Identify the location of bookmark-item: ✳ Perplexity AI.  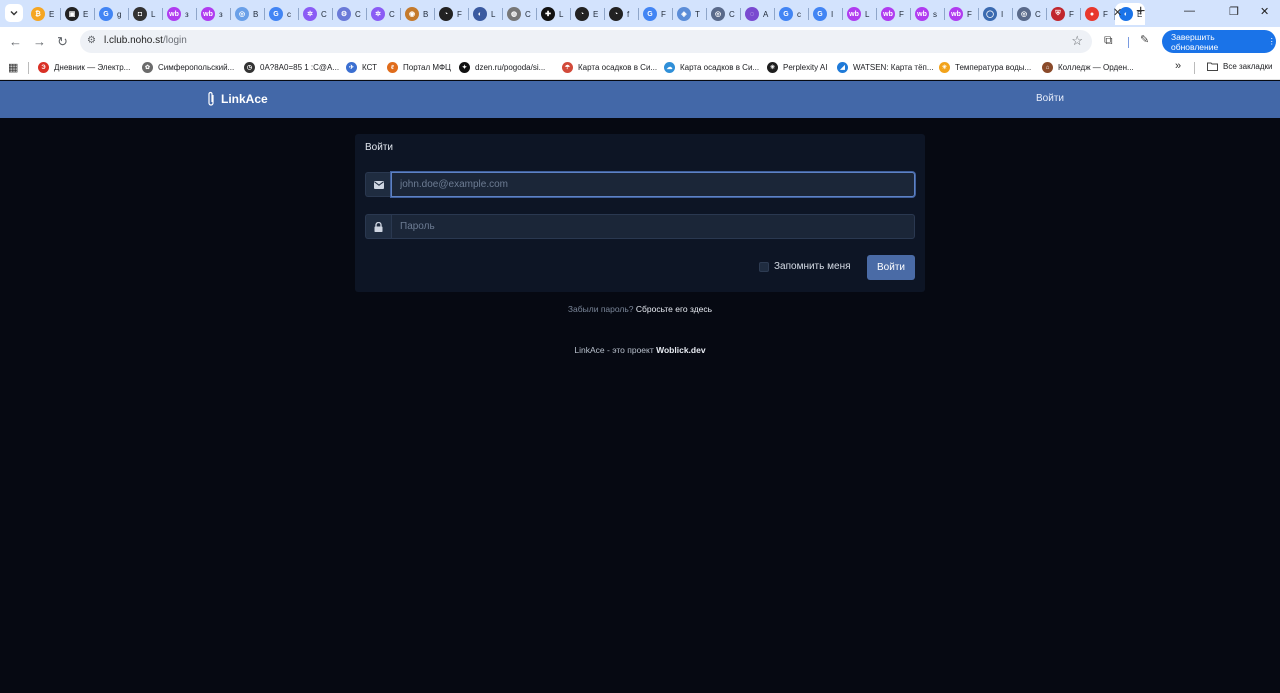
(797, 67).